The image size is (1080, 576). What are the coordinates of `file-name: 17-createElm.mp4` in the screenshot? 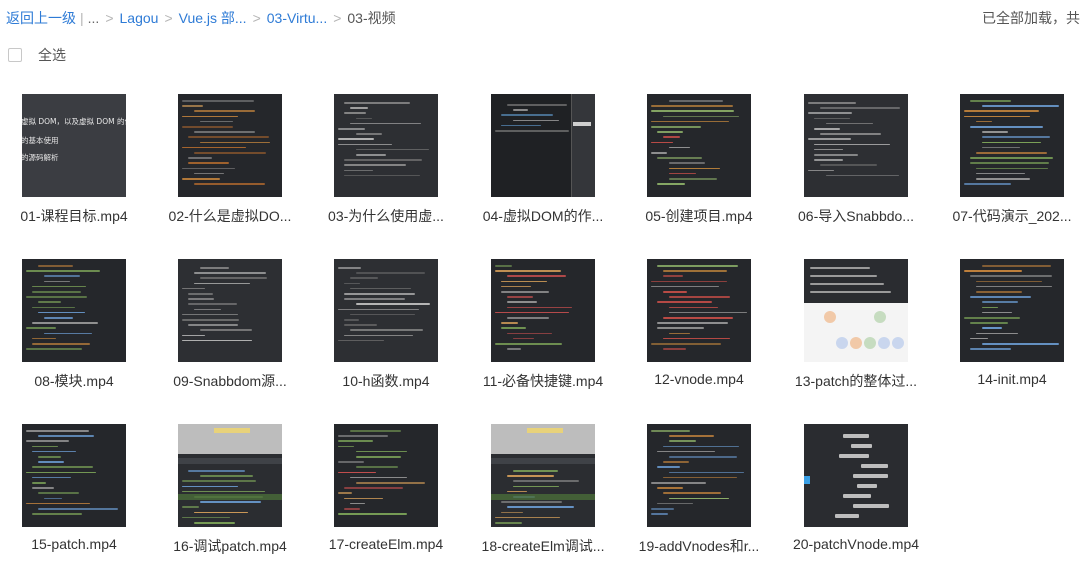 It's located at (386, 544).